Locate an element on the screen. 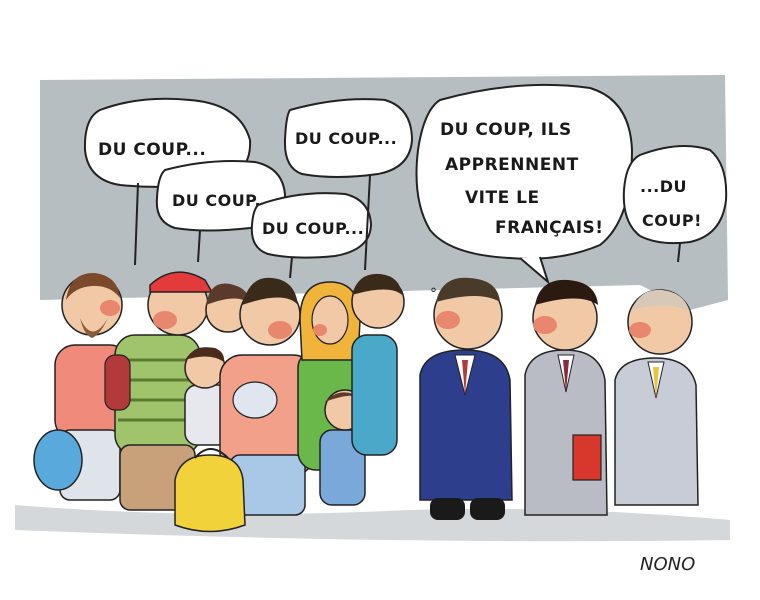 The image size is (760, 600). bubble-5-line-2: APPRENNENT is located at coordinates (512, 165).